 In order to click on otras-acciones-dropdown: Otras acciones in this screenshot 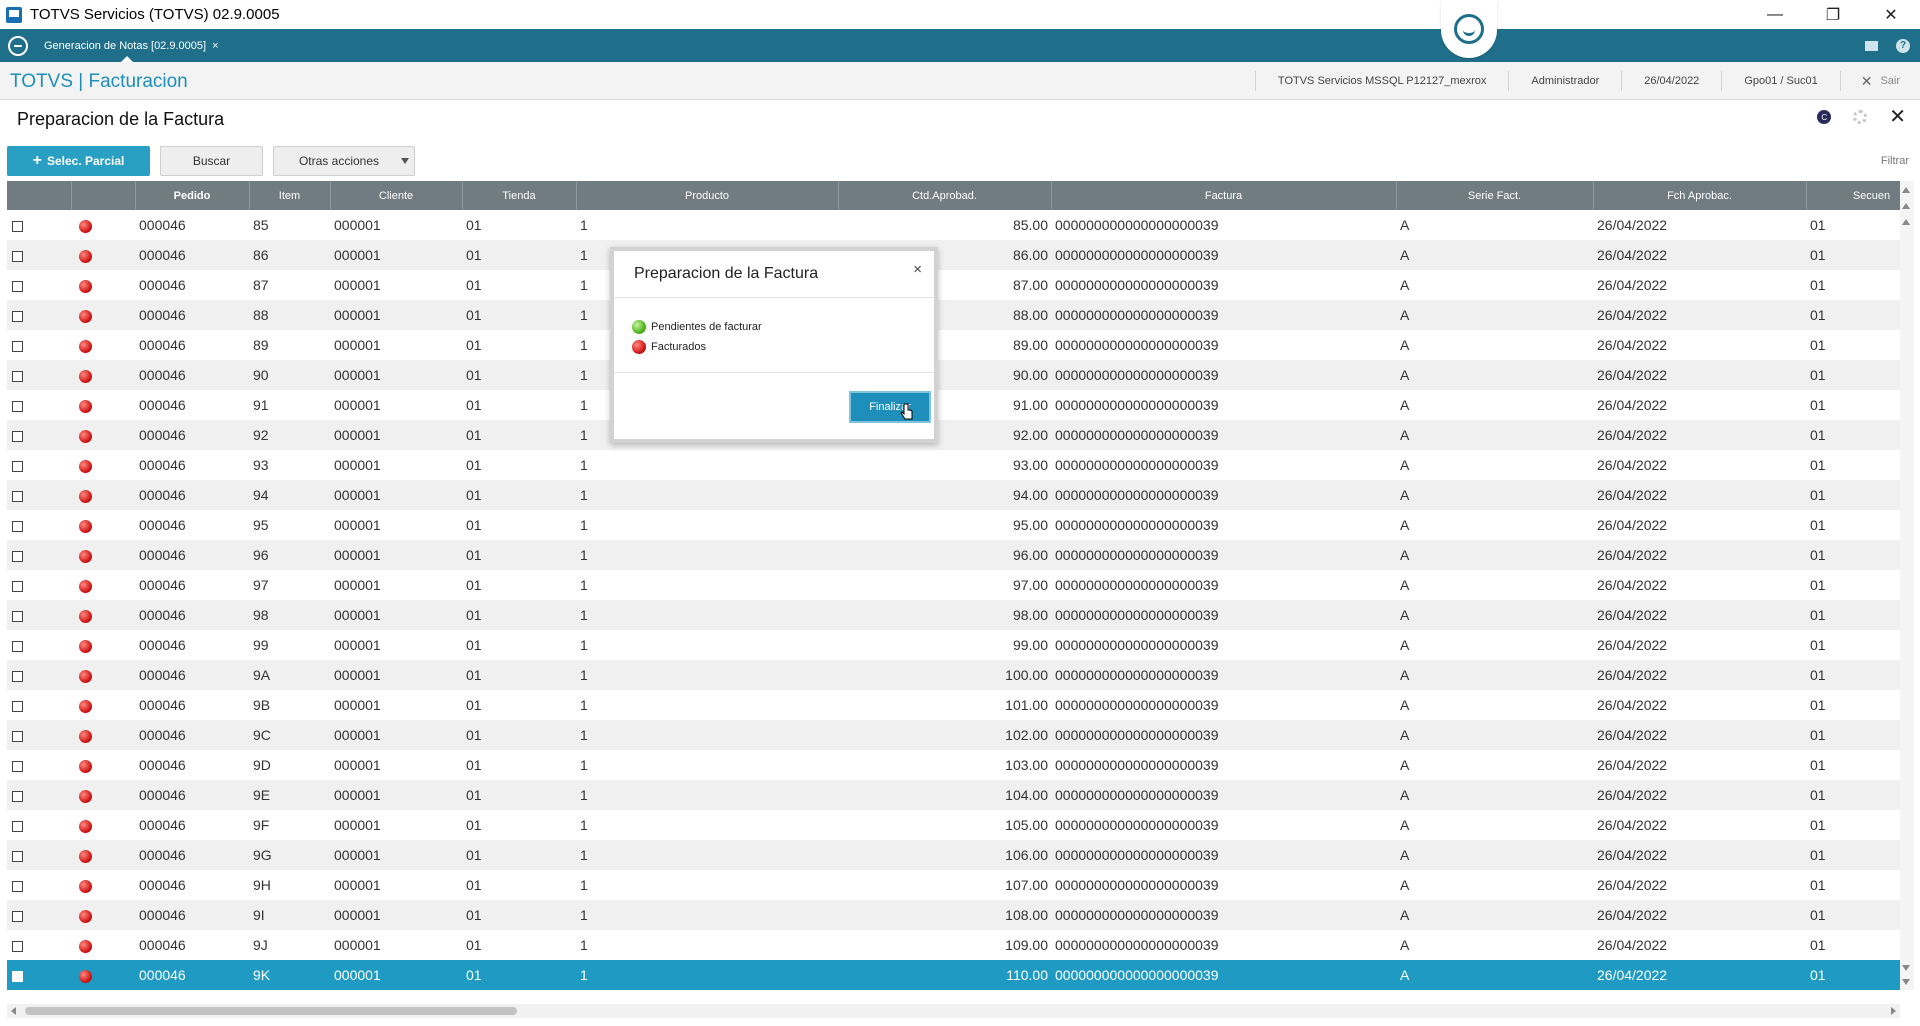, I will do `click(344, 161)`.